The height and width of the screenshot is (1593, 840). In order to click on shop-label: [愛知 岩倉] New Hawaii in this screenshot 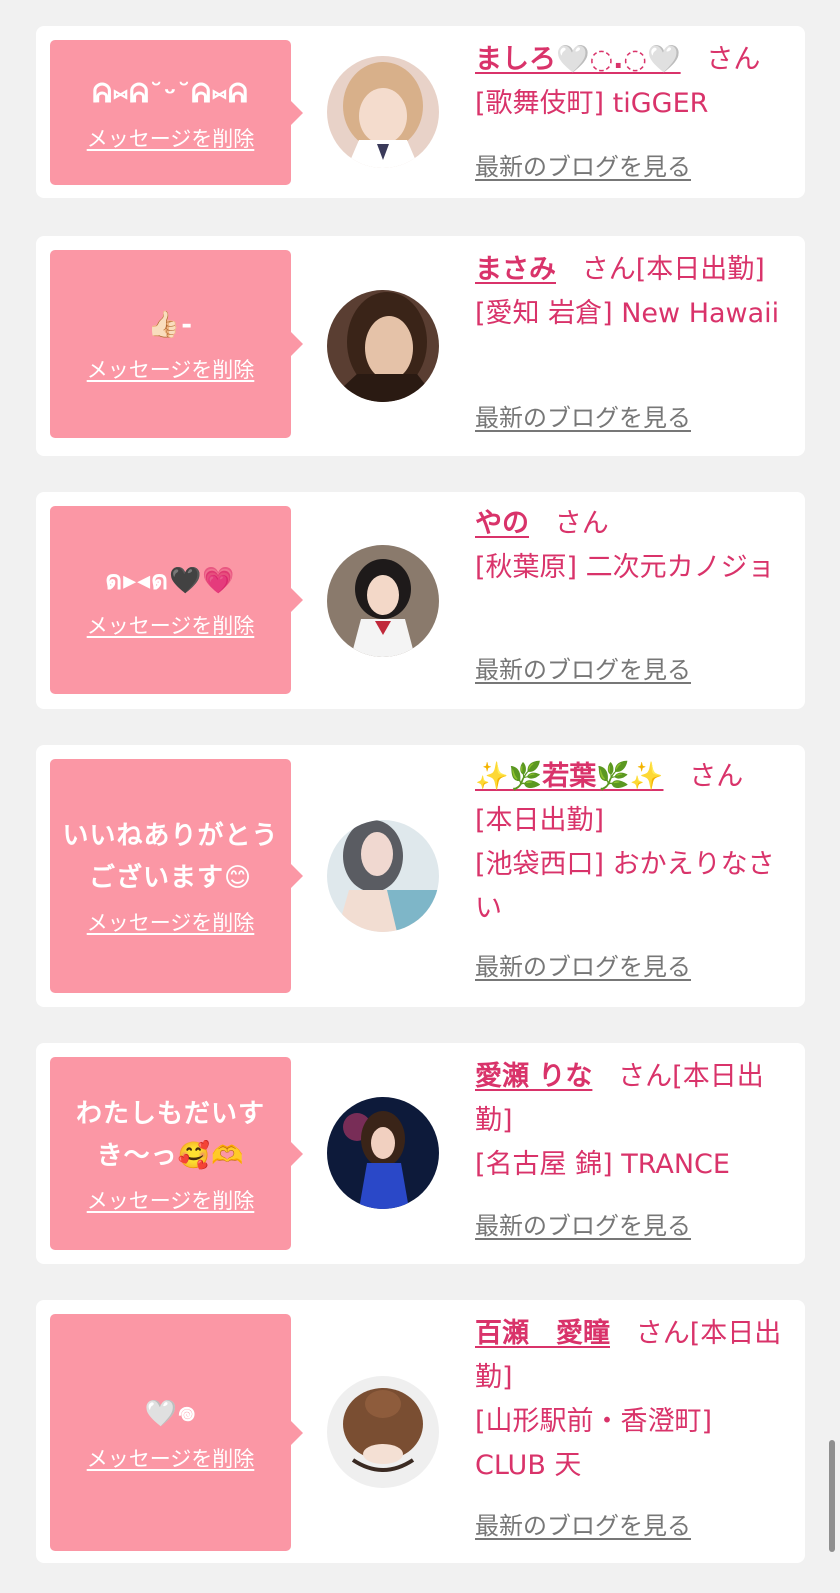, I will do `click(627, 313)`.